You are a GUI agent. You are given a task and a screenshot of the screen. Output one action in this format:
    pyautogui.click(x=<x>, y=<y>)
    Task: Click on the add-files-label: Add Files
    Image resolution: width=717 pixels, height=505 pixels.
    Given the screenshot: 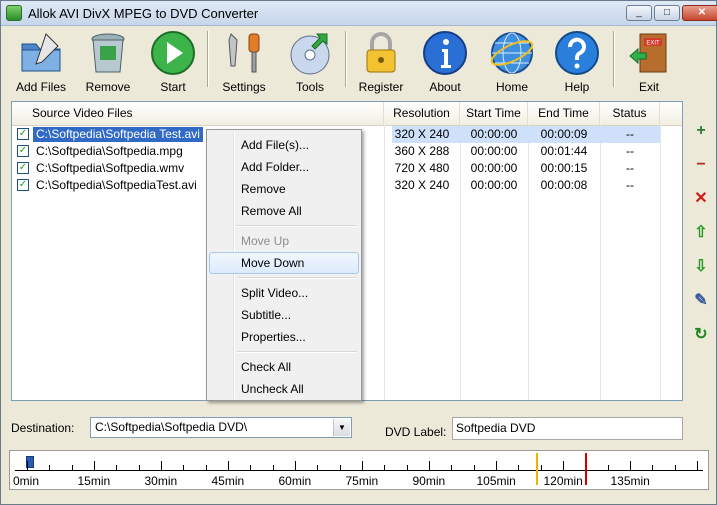 What is the action you would take?
    pyautogui.click(x=41, y=87)
    